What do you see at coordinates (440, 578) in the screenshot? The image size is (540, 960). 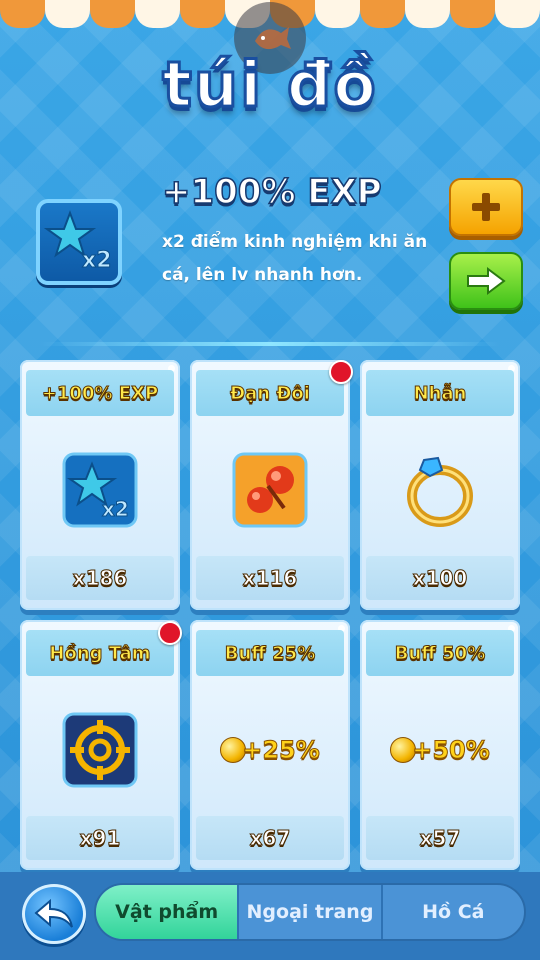 I see `item-quantity: x100` at bounding box center [440, 578].